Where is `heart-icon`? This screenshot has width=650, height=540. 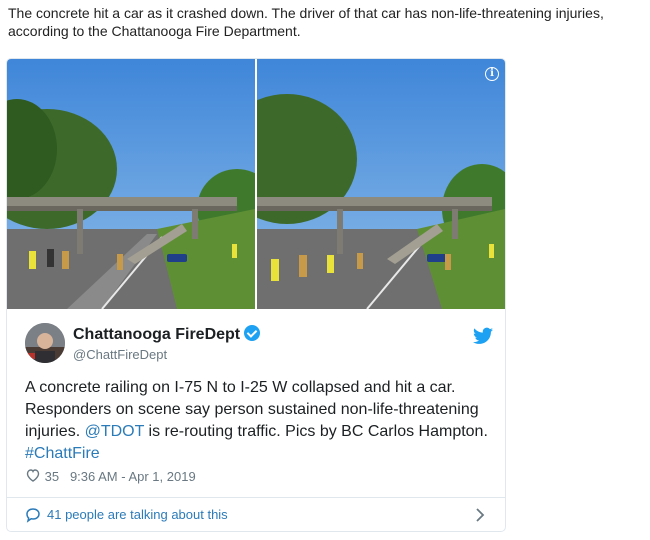
heart-icon is located at coordinates (33, 475).